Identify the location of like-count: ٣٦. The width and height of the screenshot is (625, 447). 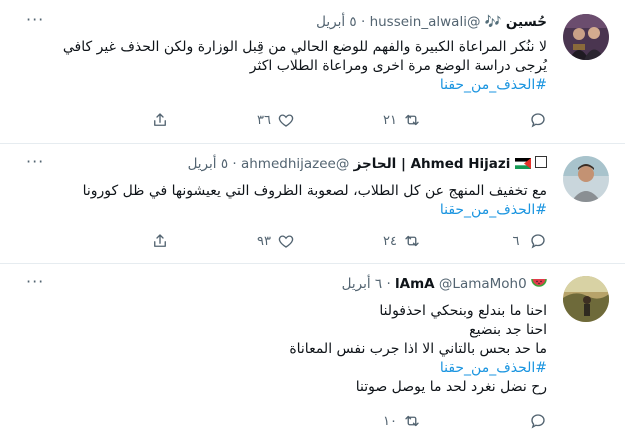
(264, 120).